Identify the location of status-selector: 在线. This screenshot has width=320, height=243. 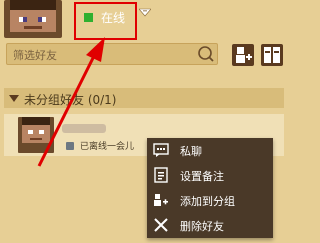
(105, 21).